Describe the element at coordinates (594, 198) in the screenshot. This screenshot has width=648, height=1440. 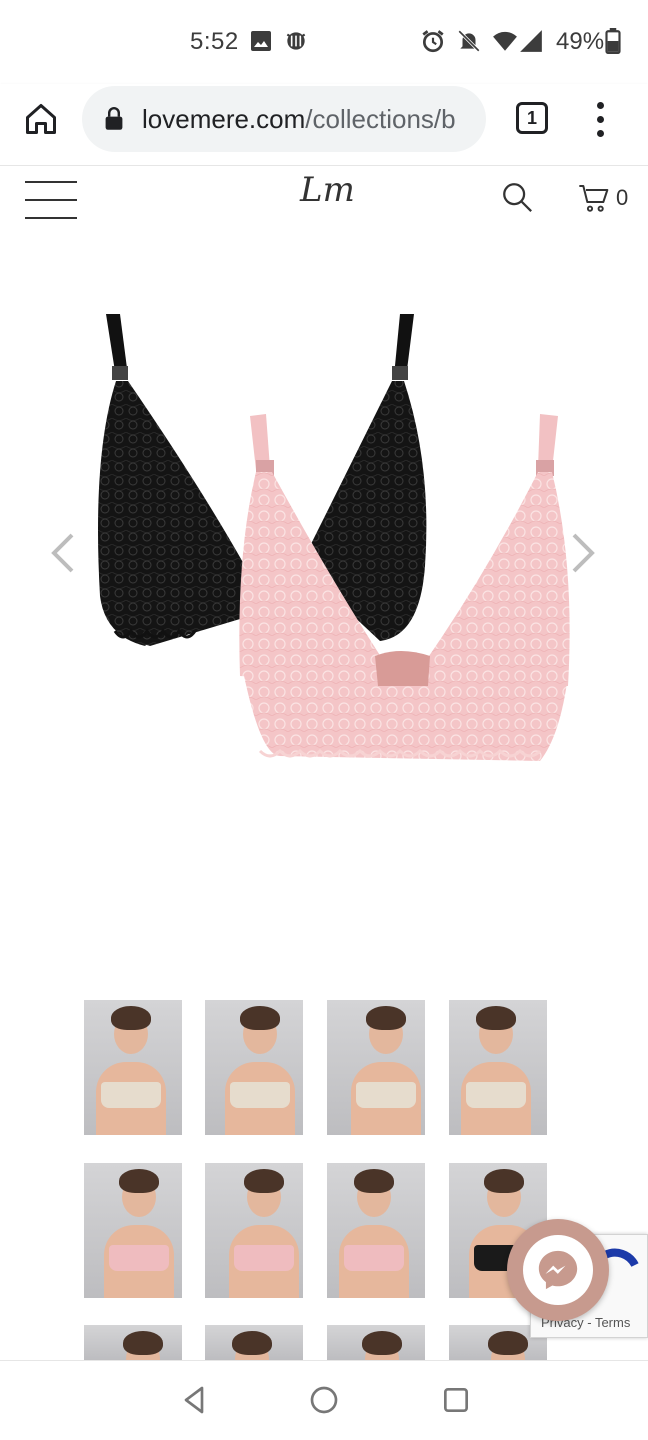
I see `cart-icon` at that location.